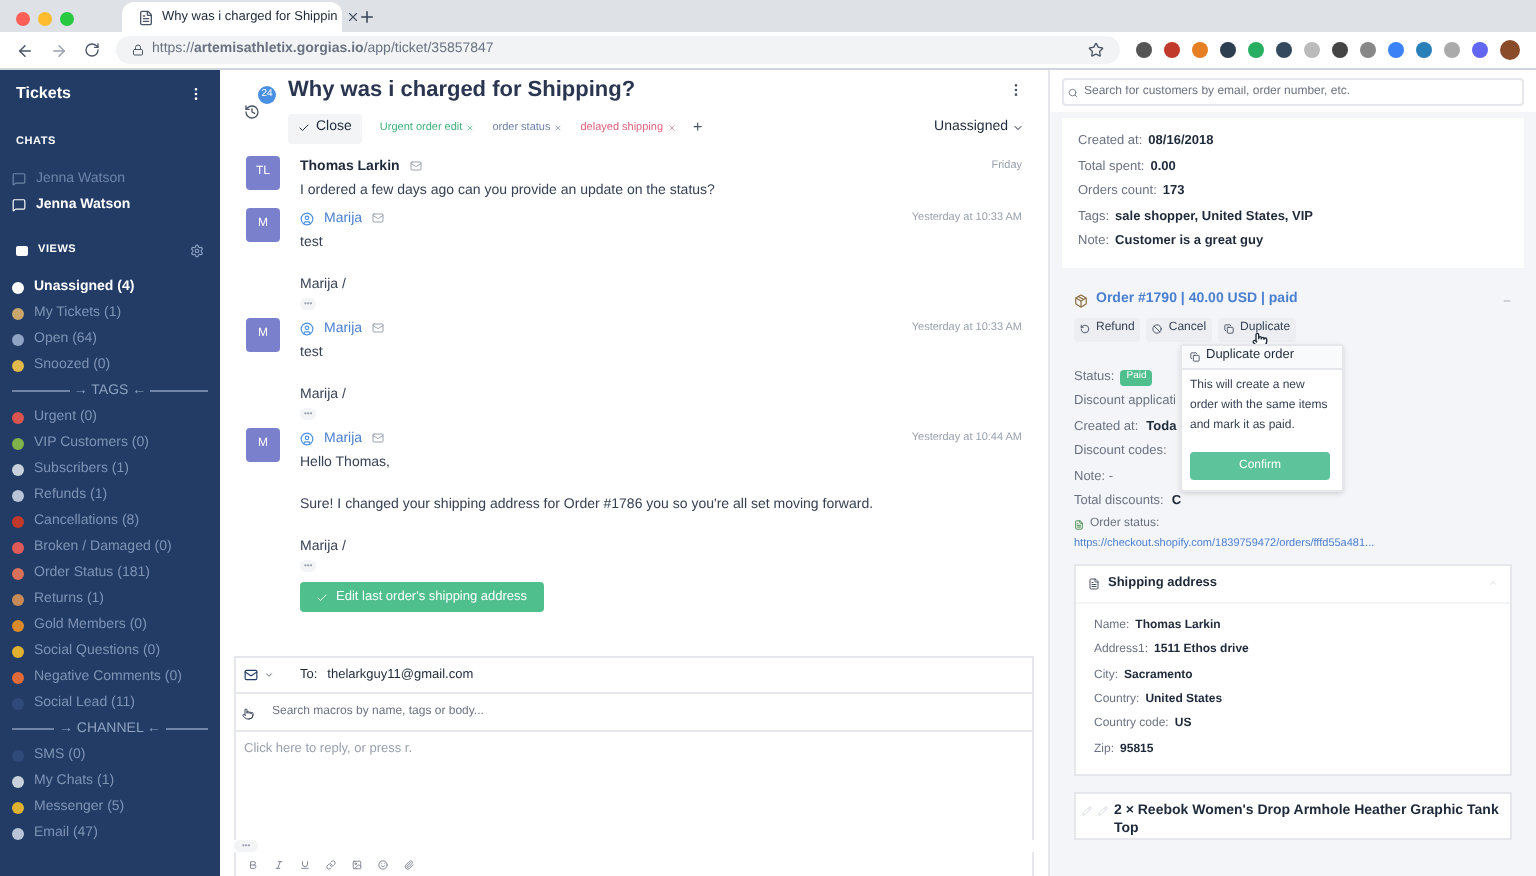 Image resolution: width=1536 pixels, height=876 pixels. What do you see at coordinates (43, 94) in the screenshot?
I see `sidebar-title: Tickets` at bounding box center [43, 94].